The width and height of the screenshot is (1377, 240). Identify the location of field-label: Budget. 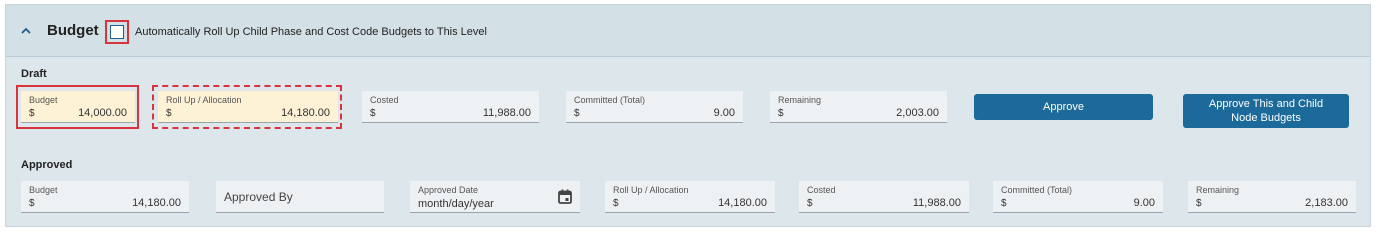
(43, 190).